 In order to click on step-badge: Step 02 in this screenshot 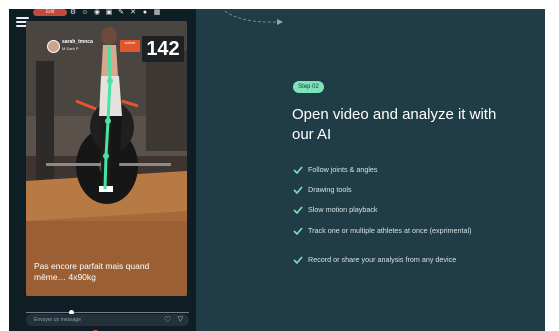, I will do `click(308, 87)`.